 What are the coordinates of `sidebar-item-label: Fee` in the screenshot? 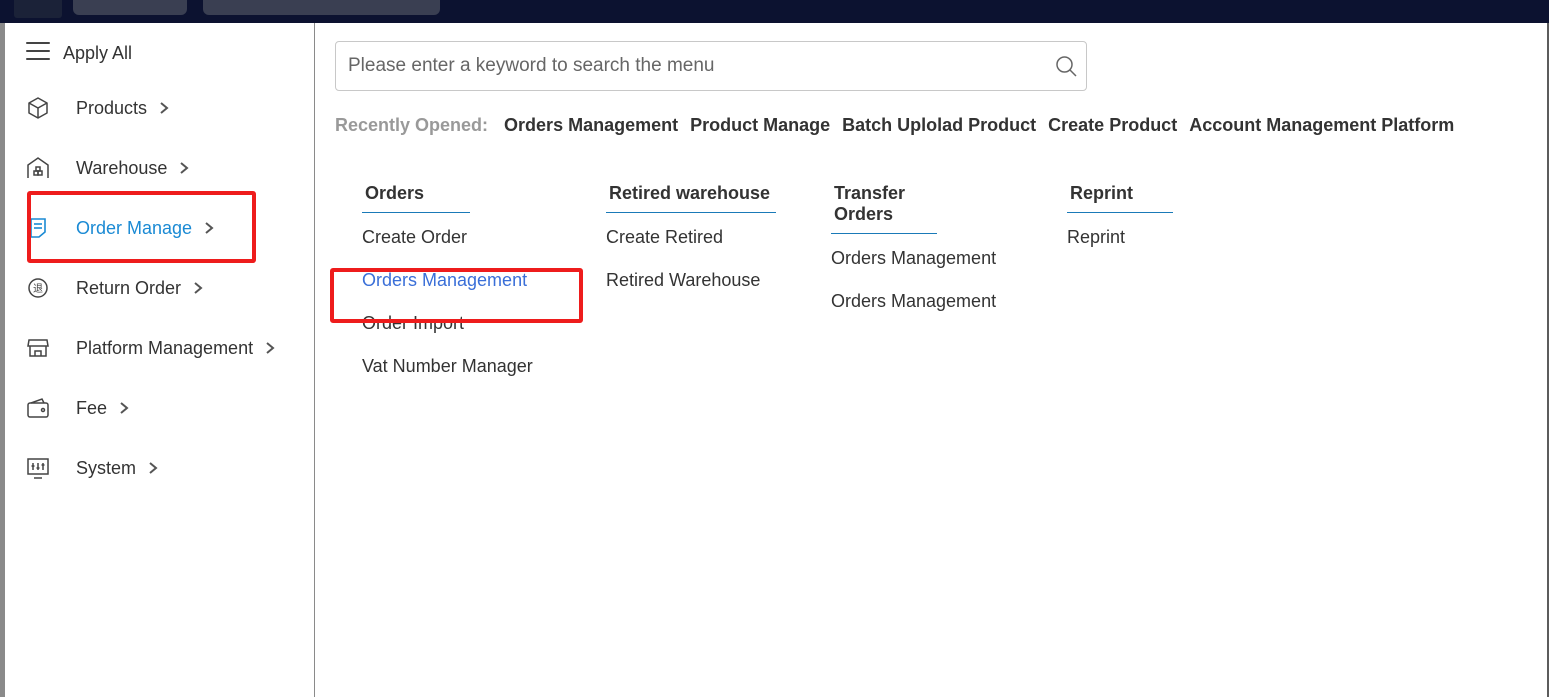 It's located at (92, 407).